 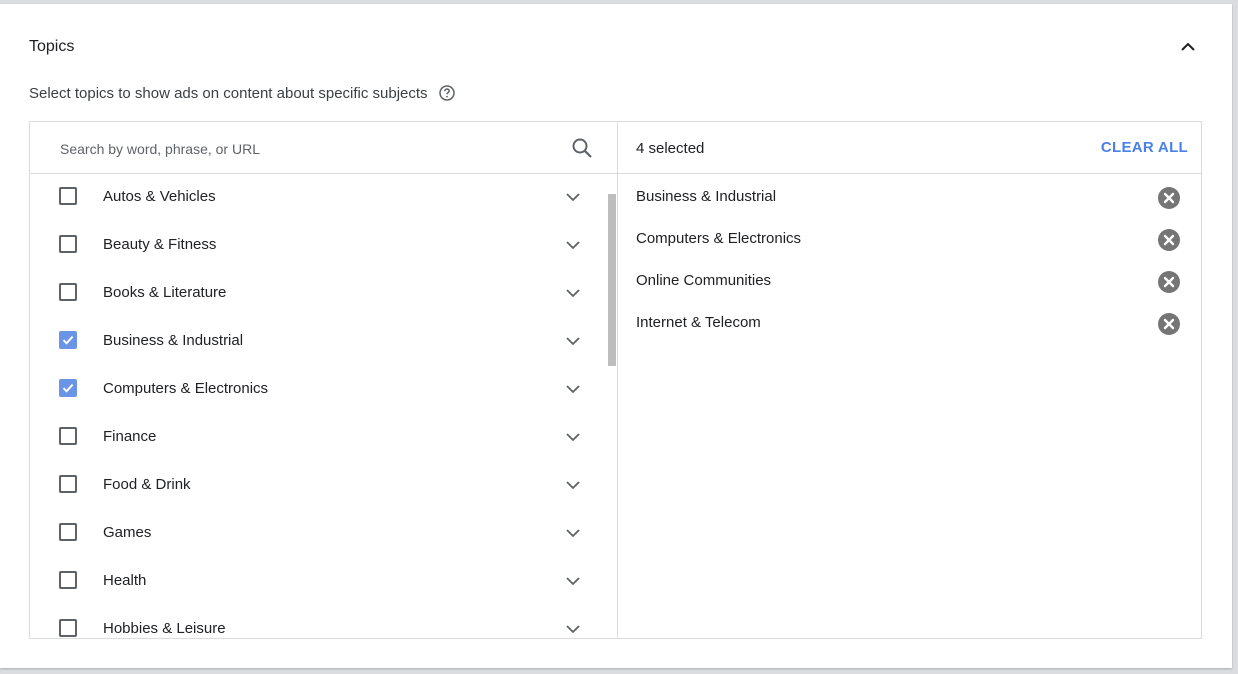 I want to click on selected-item: Business & Industrial, so click(x=909, y=196).